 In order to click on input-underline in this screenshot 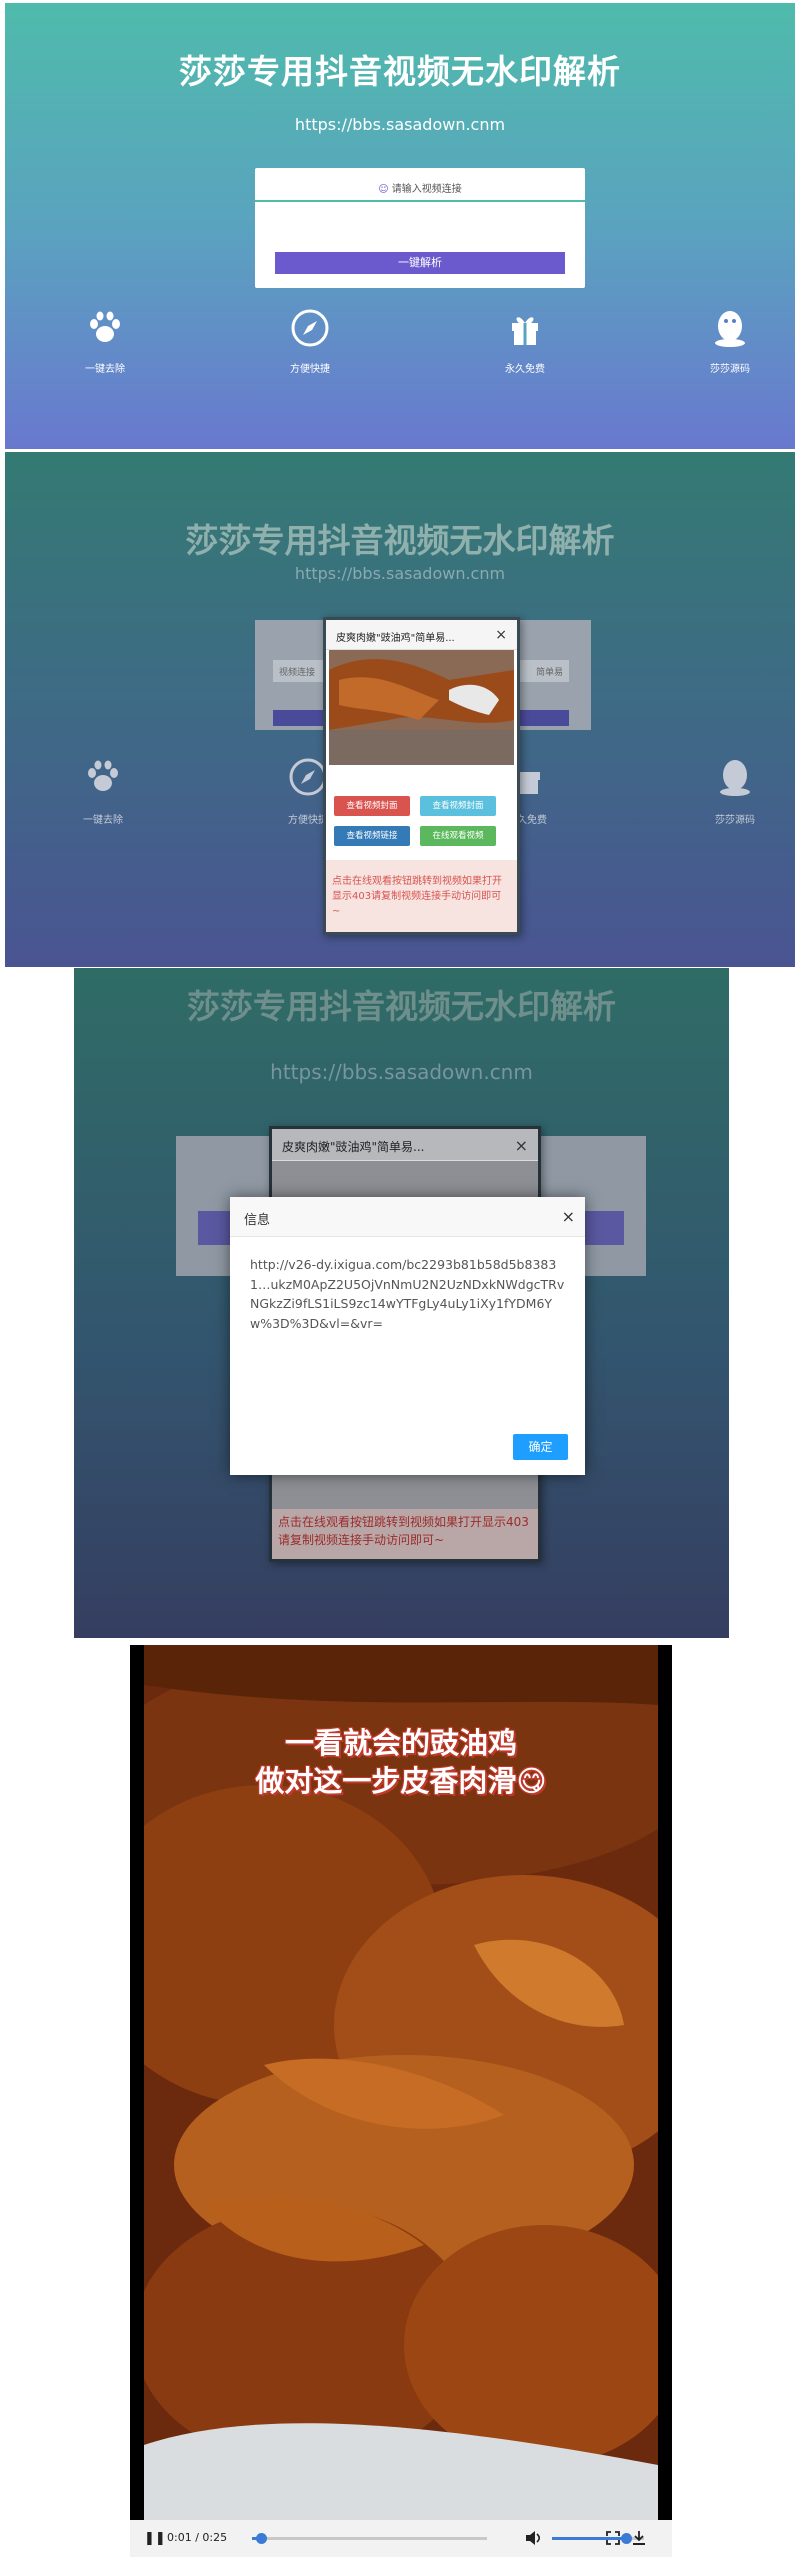, I will do `click(420, 201)`.